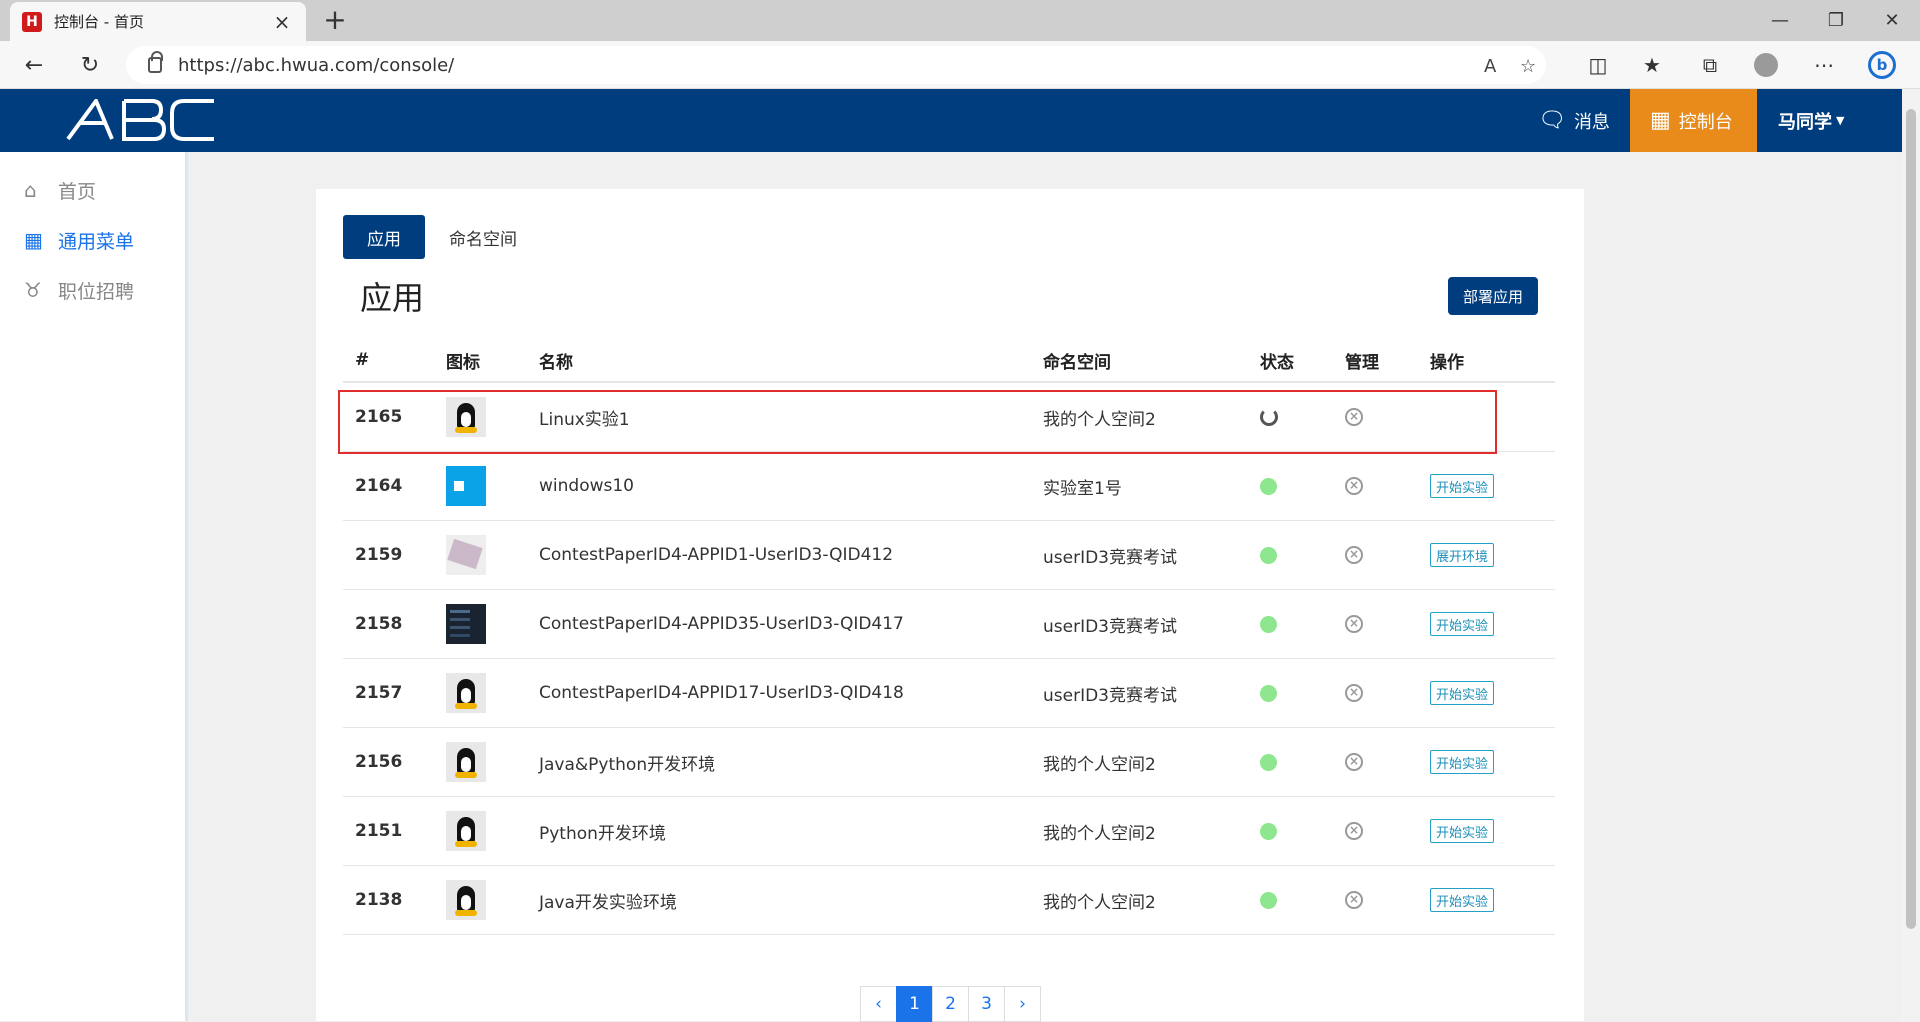 The height and width of the screenshot is (1022, 1920). What do you see at coordinates (949, 900) in the screenshot?
I see `table-row: 2138 Java开发实验环境 我的个人空间2 × 开始实验` at bounding box center [949, 900].